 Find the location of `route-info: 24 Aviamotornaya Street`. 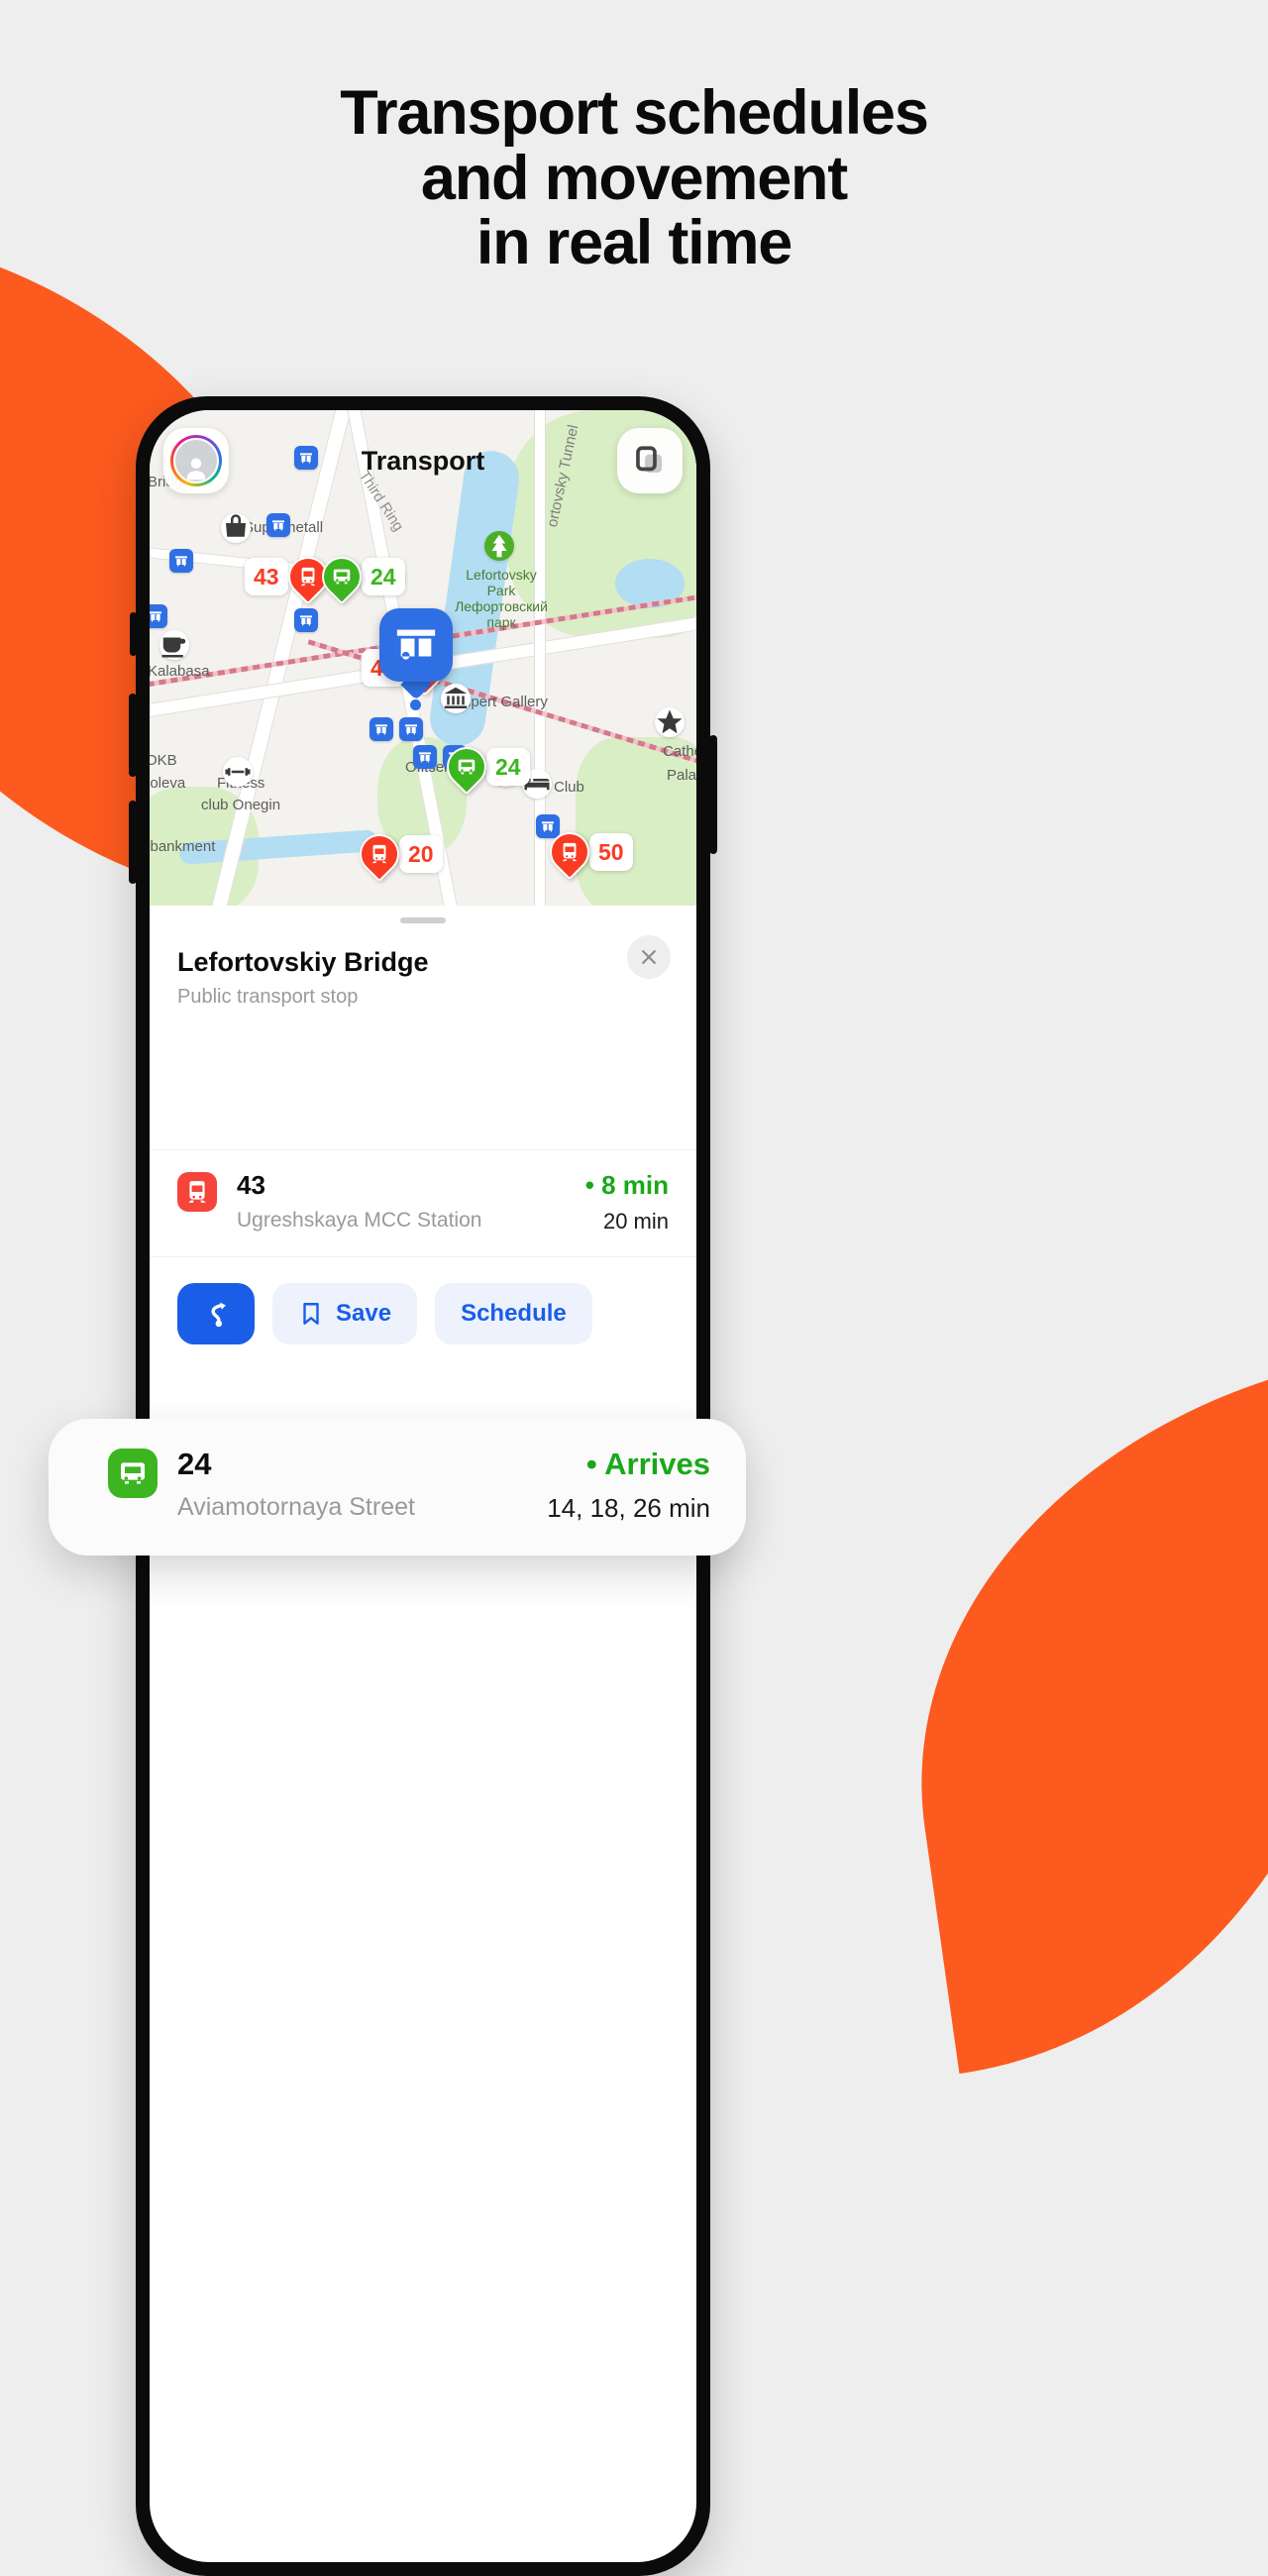

route-info: 24 Aviamotornaya Street is located at coordinates (356, 1486).